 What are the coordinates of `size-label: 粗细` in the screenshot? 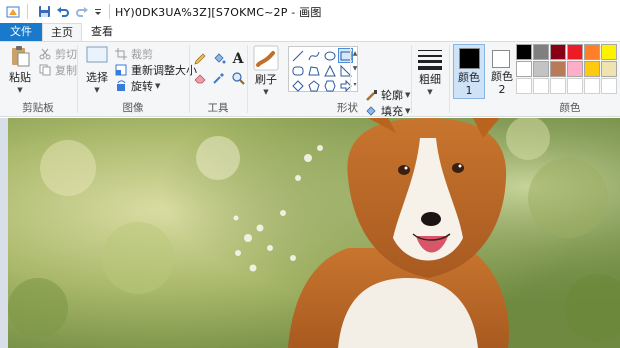 It's located at (430, 79).